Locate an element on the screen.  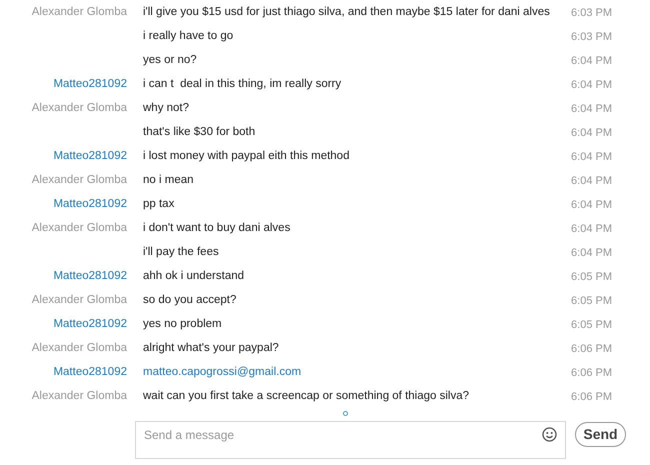
message-text: i lost money with paypal eith this method is located at coordinates (246, 156).